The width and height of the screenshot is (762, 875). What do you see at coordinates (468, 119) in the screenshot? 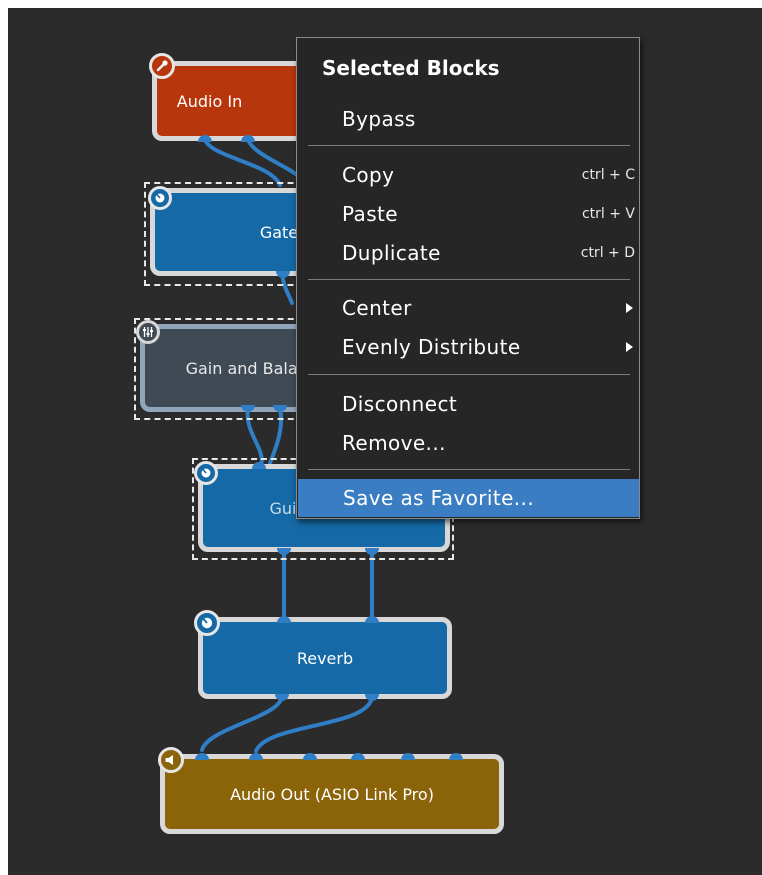
I see `menu-item-bypass: Bypass` at bounding box center [468, 119].